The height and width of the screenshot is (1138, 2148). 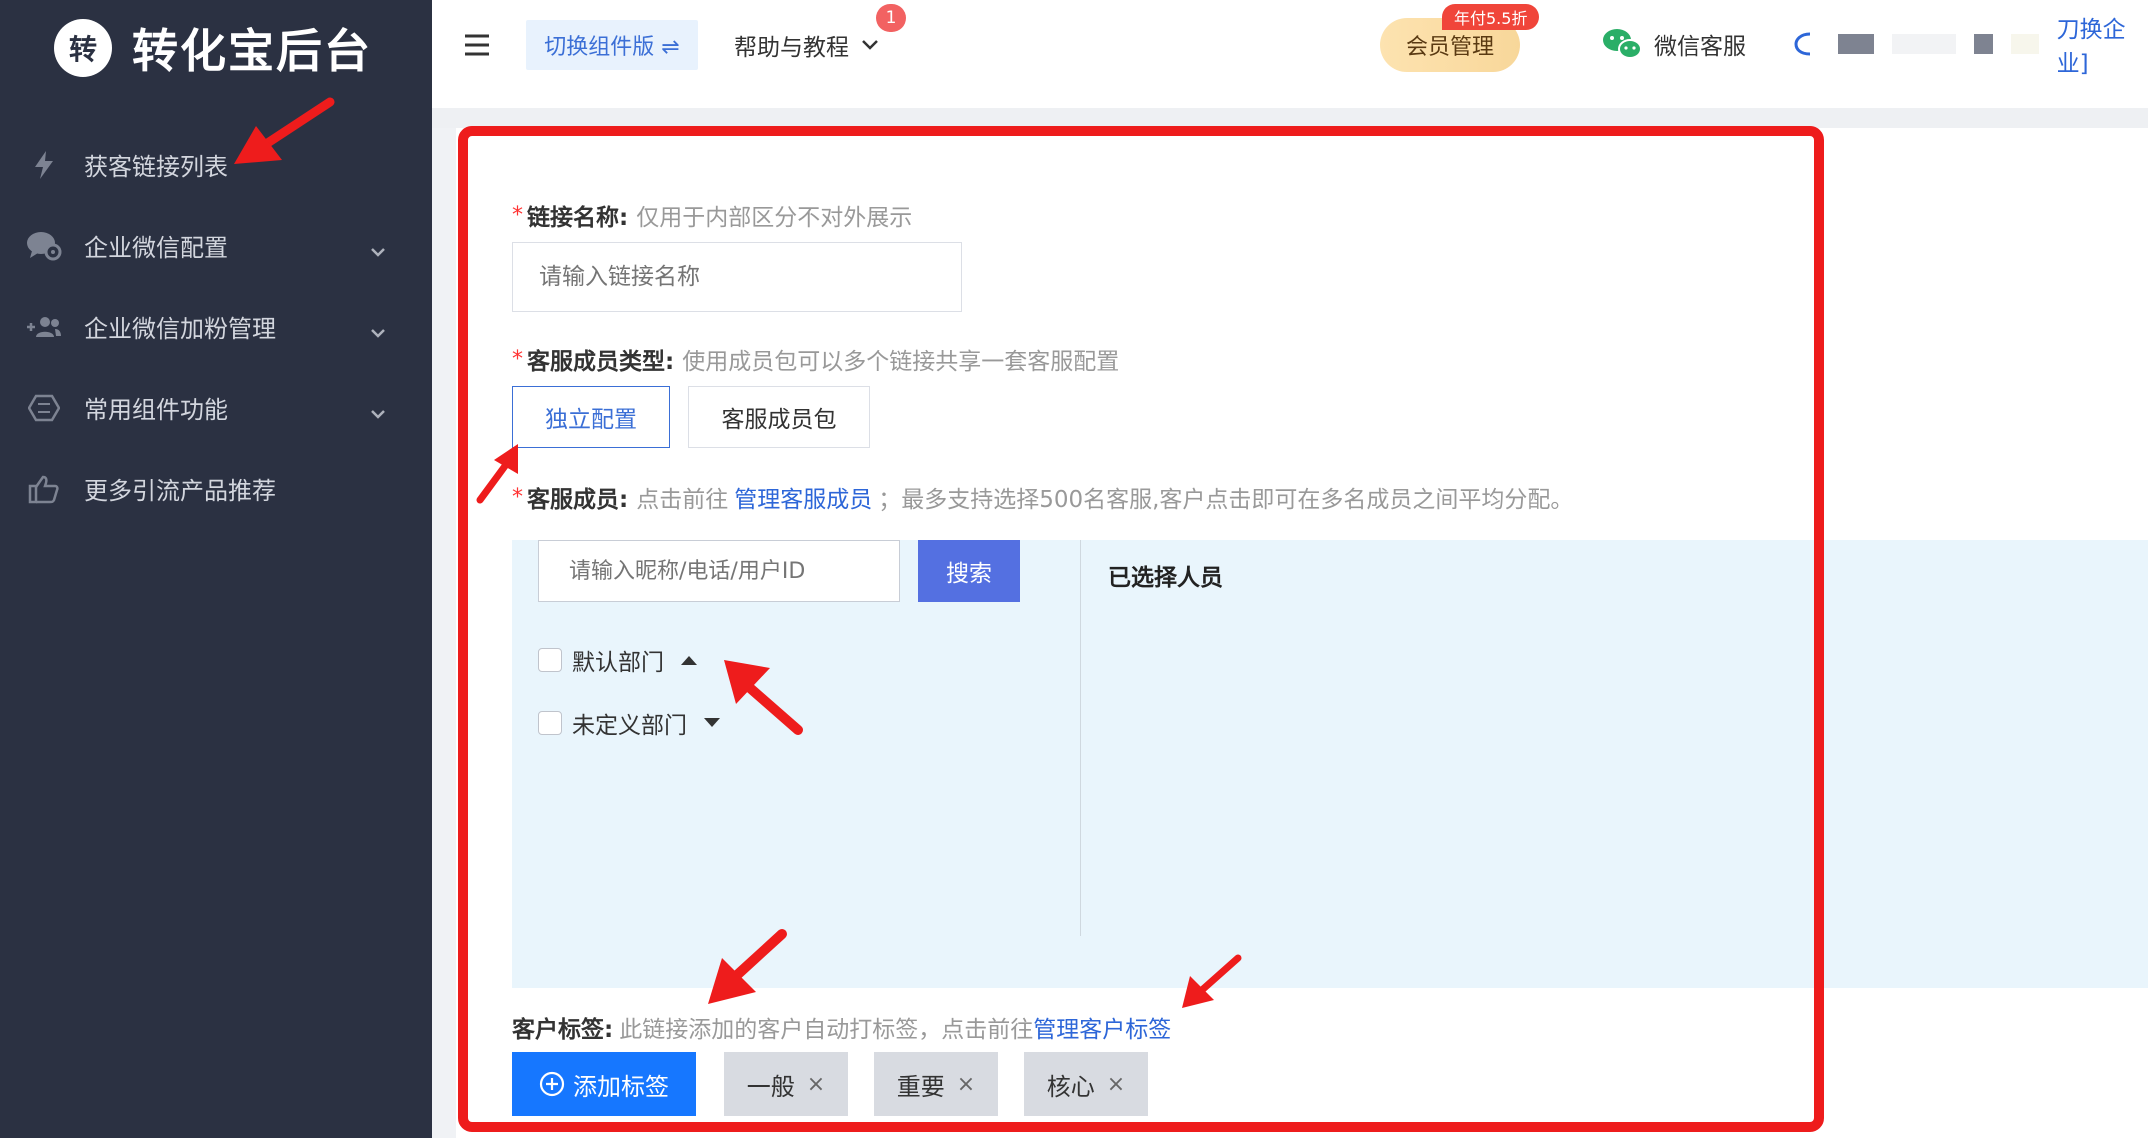 I want to click on sidebar-item-label: 企业微信加粉管理, so click(x=180, y=329).